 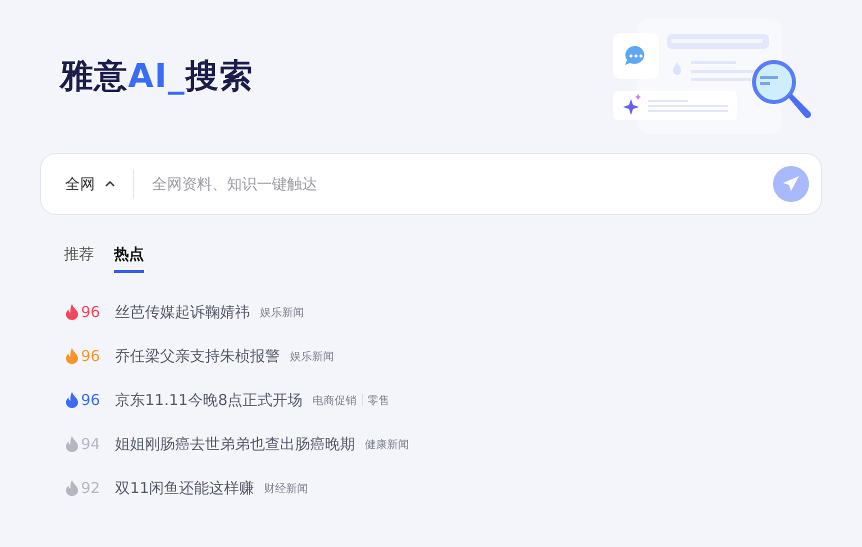 I want to click on tab: 推荐, so click(x=79, y=259).